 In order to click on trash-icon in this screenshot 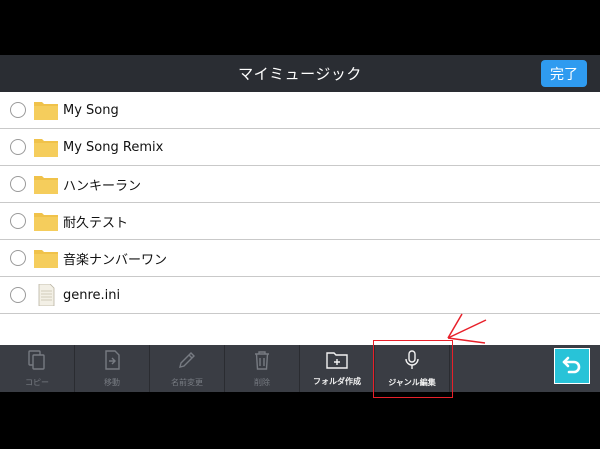, I will do `click(262, 362)`.